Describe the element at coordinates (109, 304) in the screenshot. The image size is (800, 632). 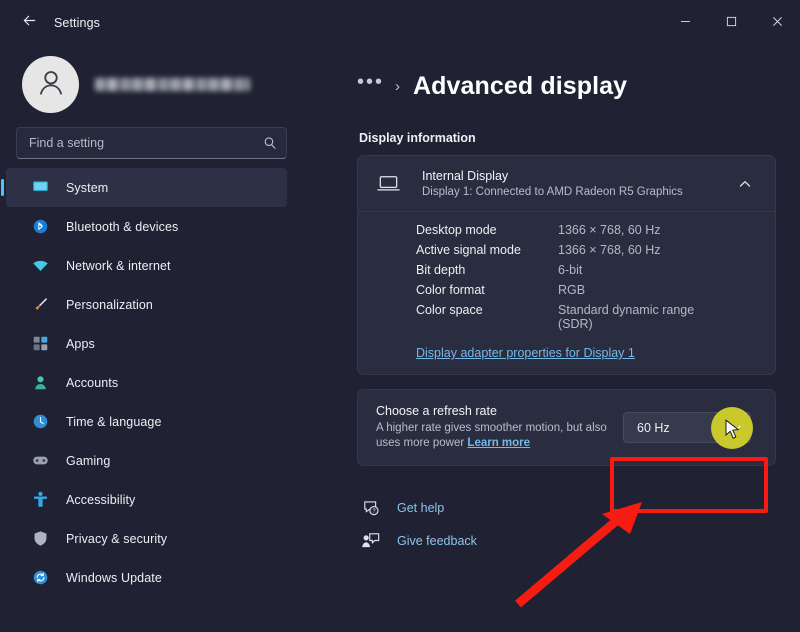
I see `sidebar-item-label: Personalization` at that location.